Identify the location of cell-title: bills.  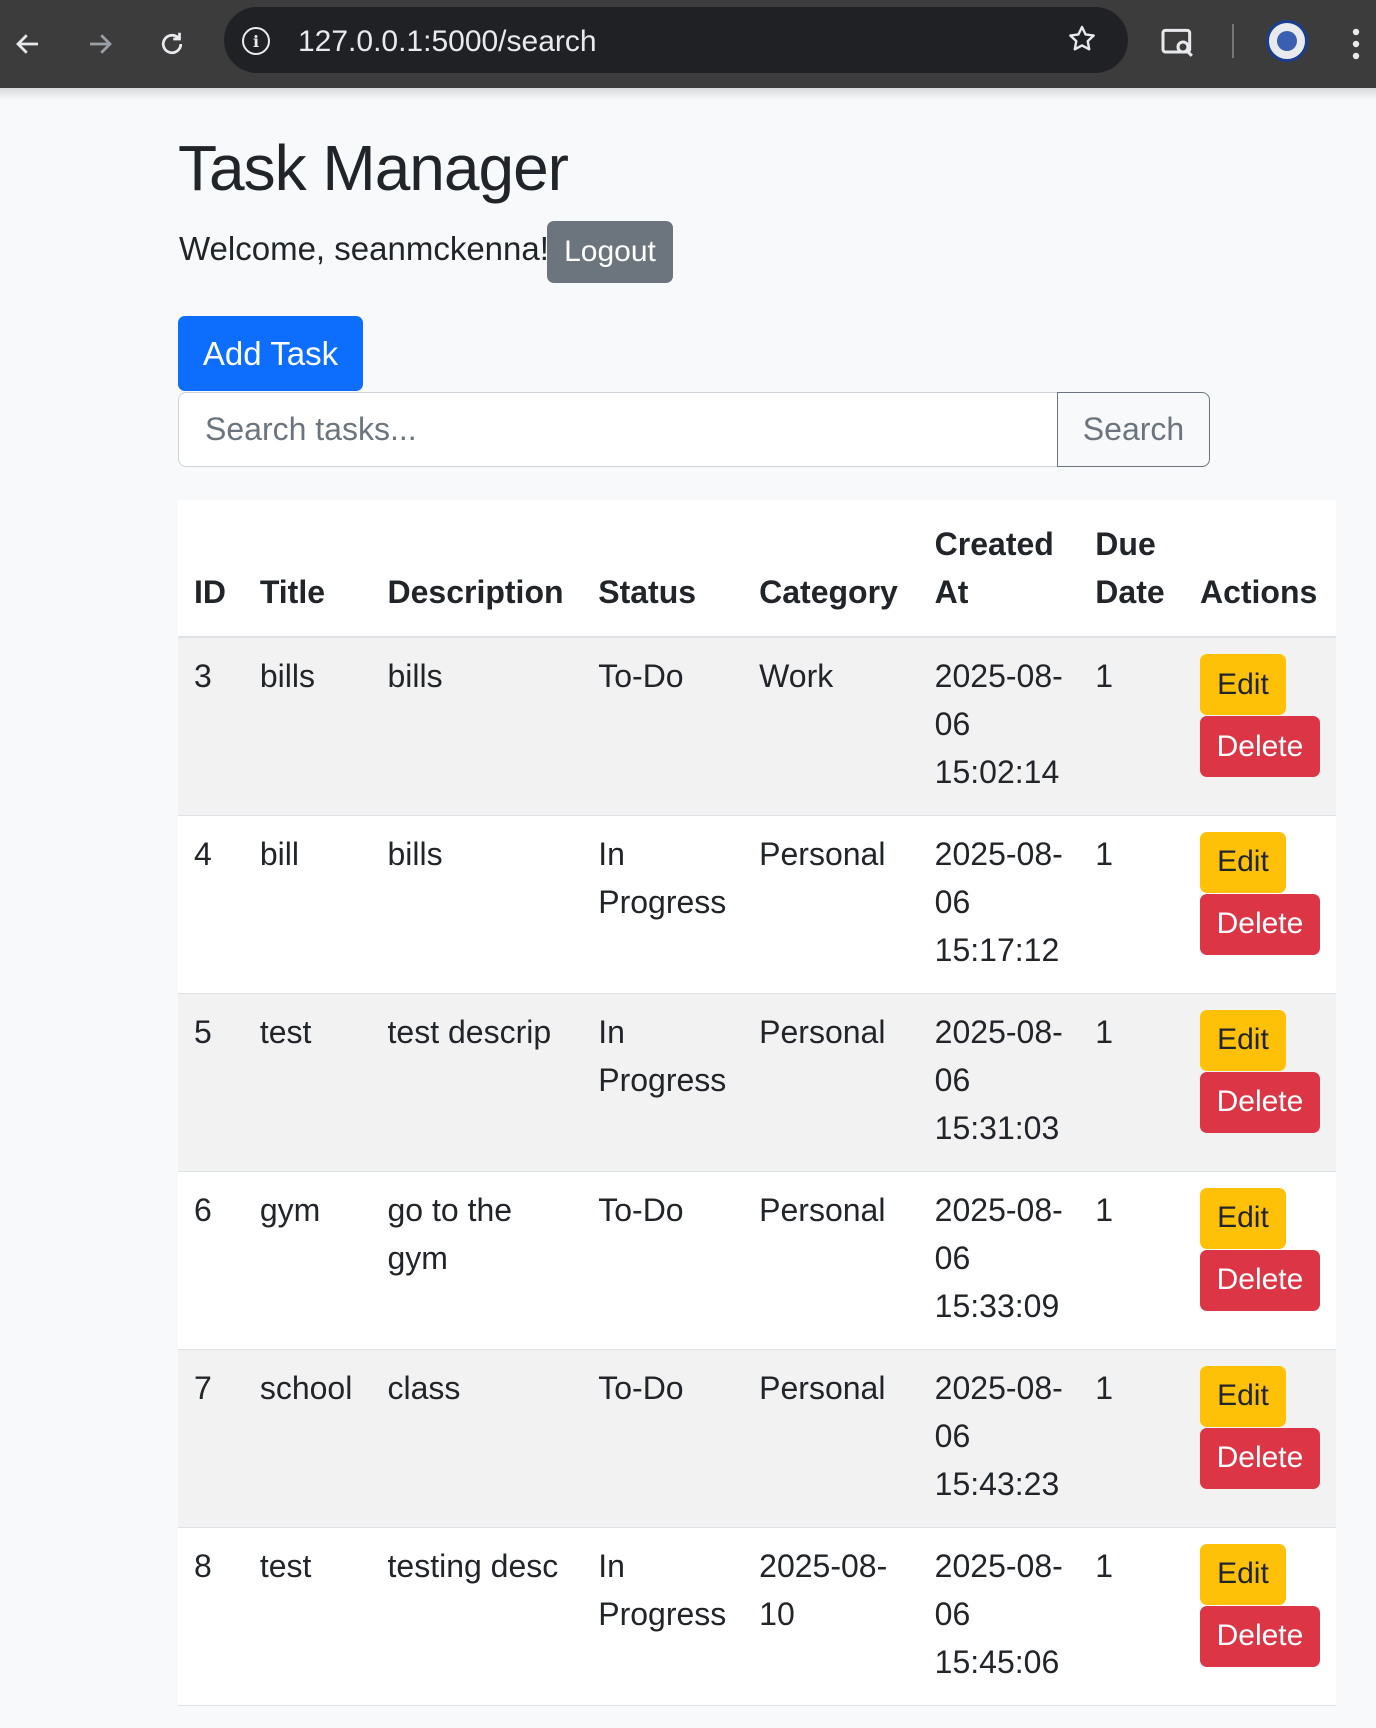
(307, 726).